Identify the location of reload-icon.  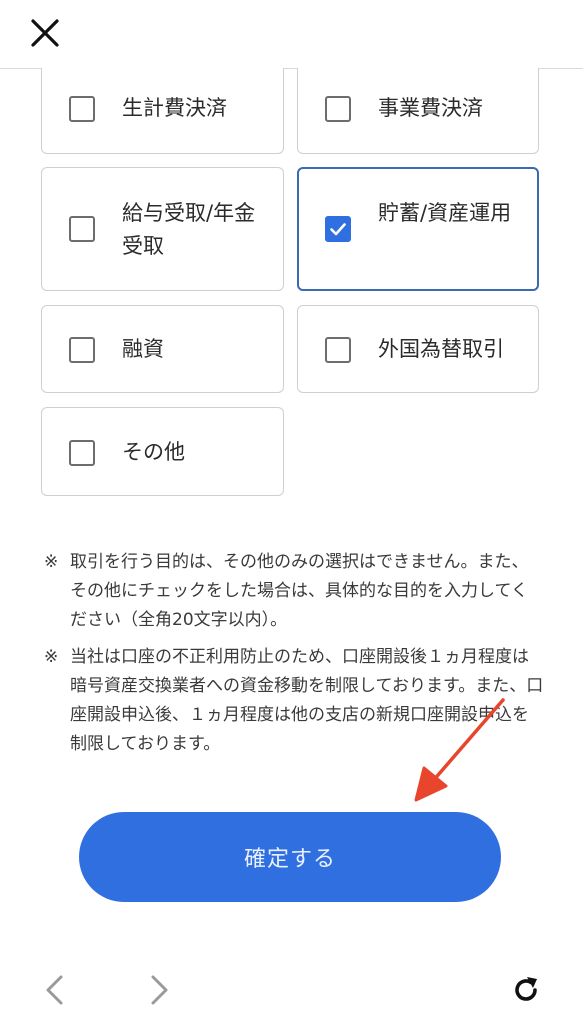
(526, 989).